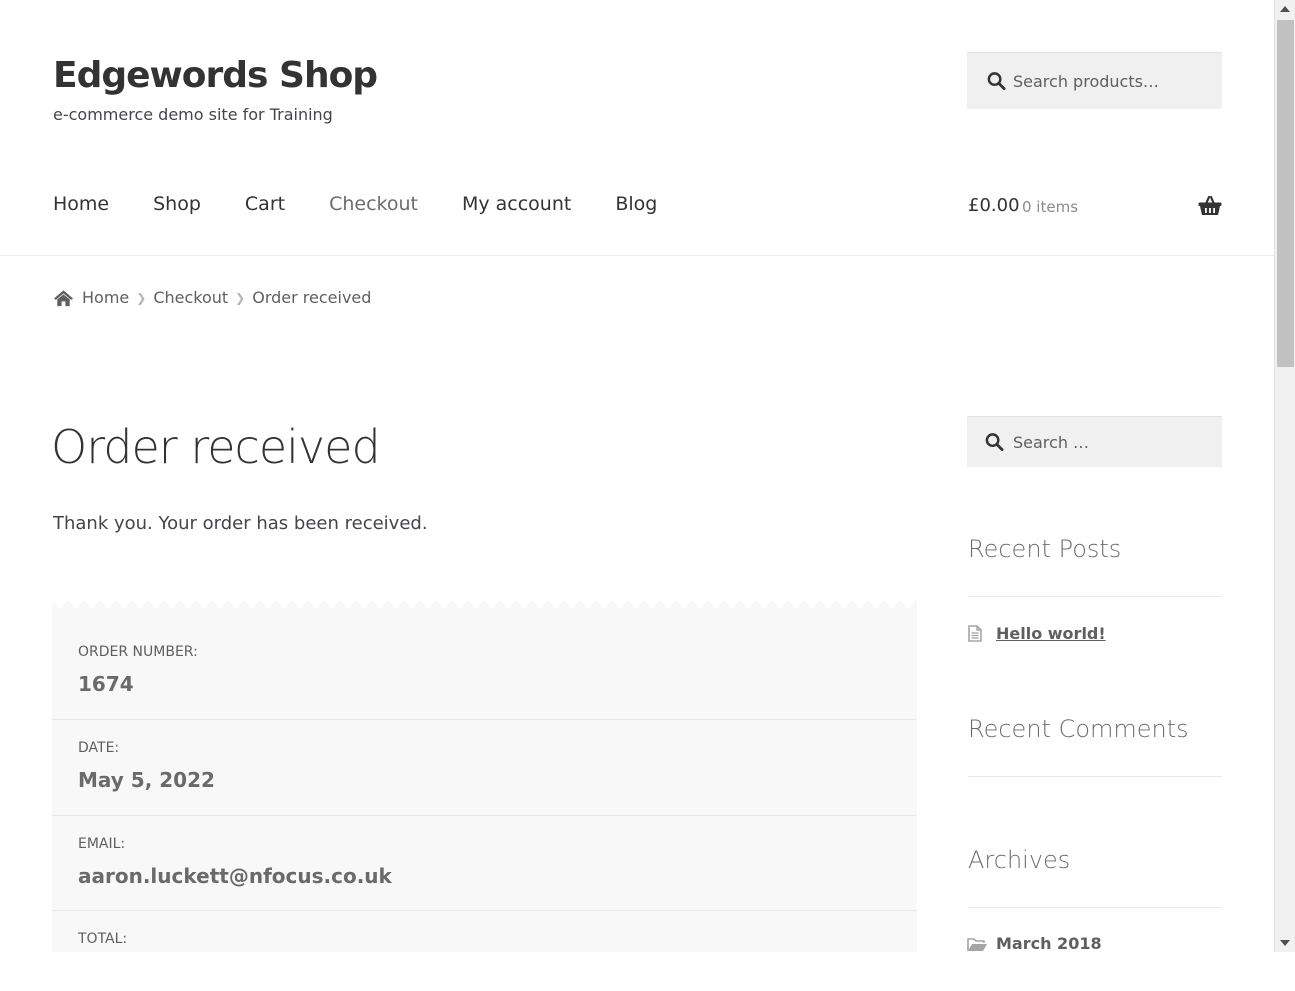 The height and width of the screenshot is (991, 1295). What do you see at coordinates (190, 297) in the screenshot?
I see `breadcrumb-checkout: Checkout` at bounding box center [190, 297].